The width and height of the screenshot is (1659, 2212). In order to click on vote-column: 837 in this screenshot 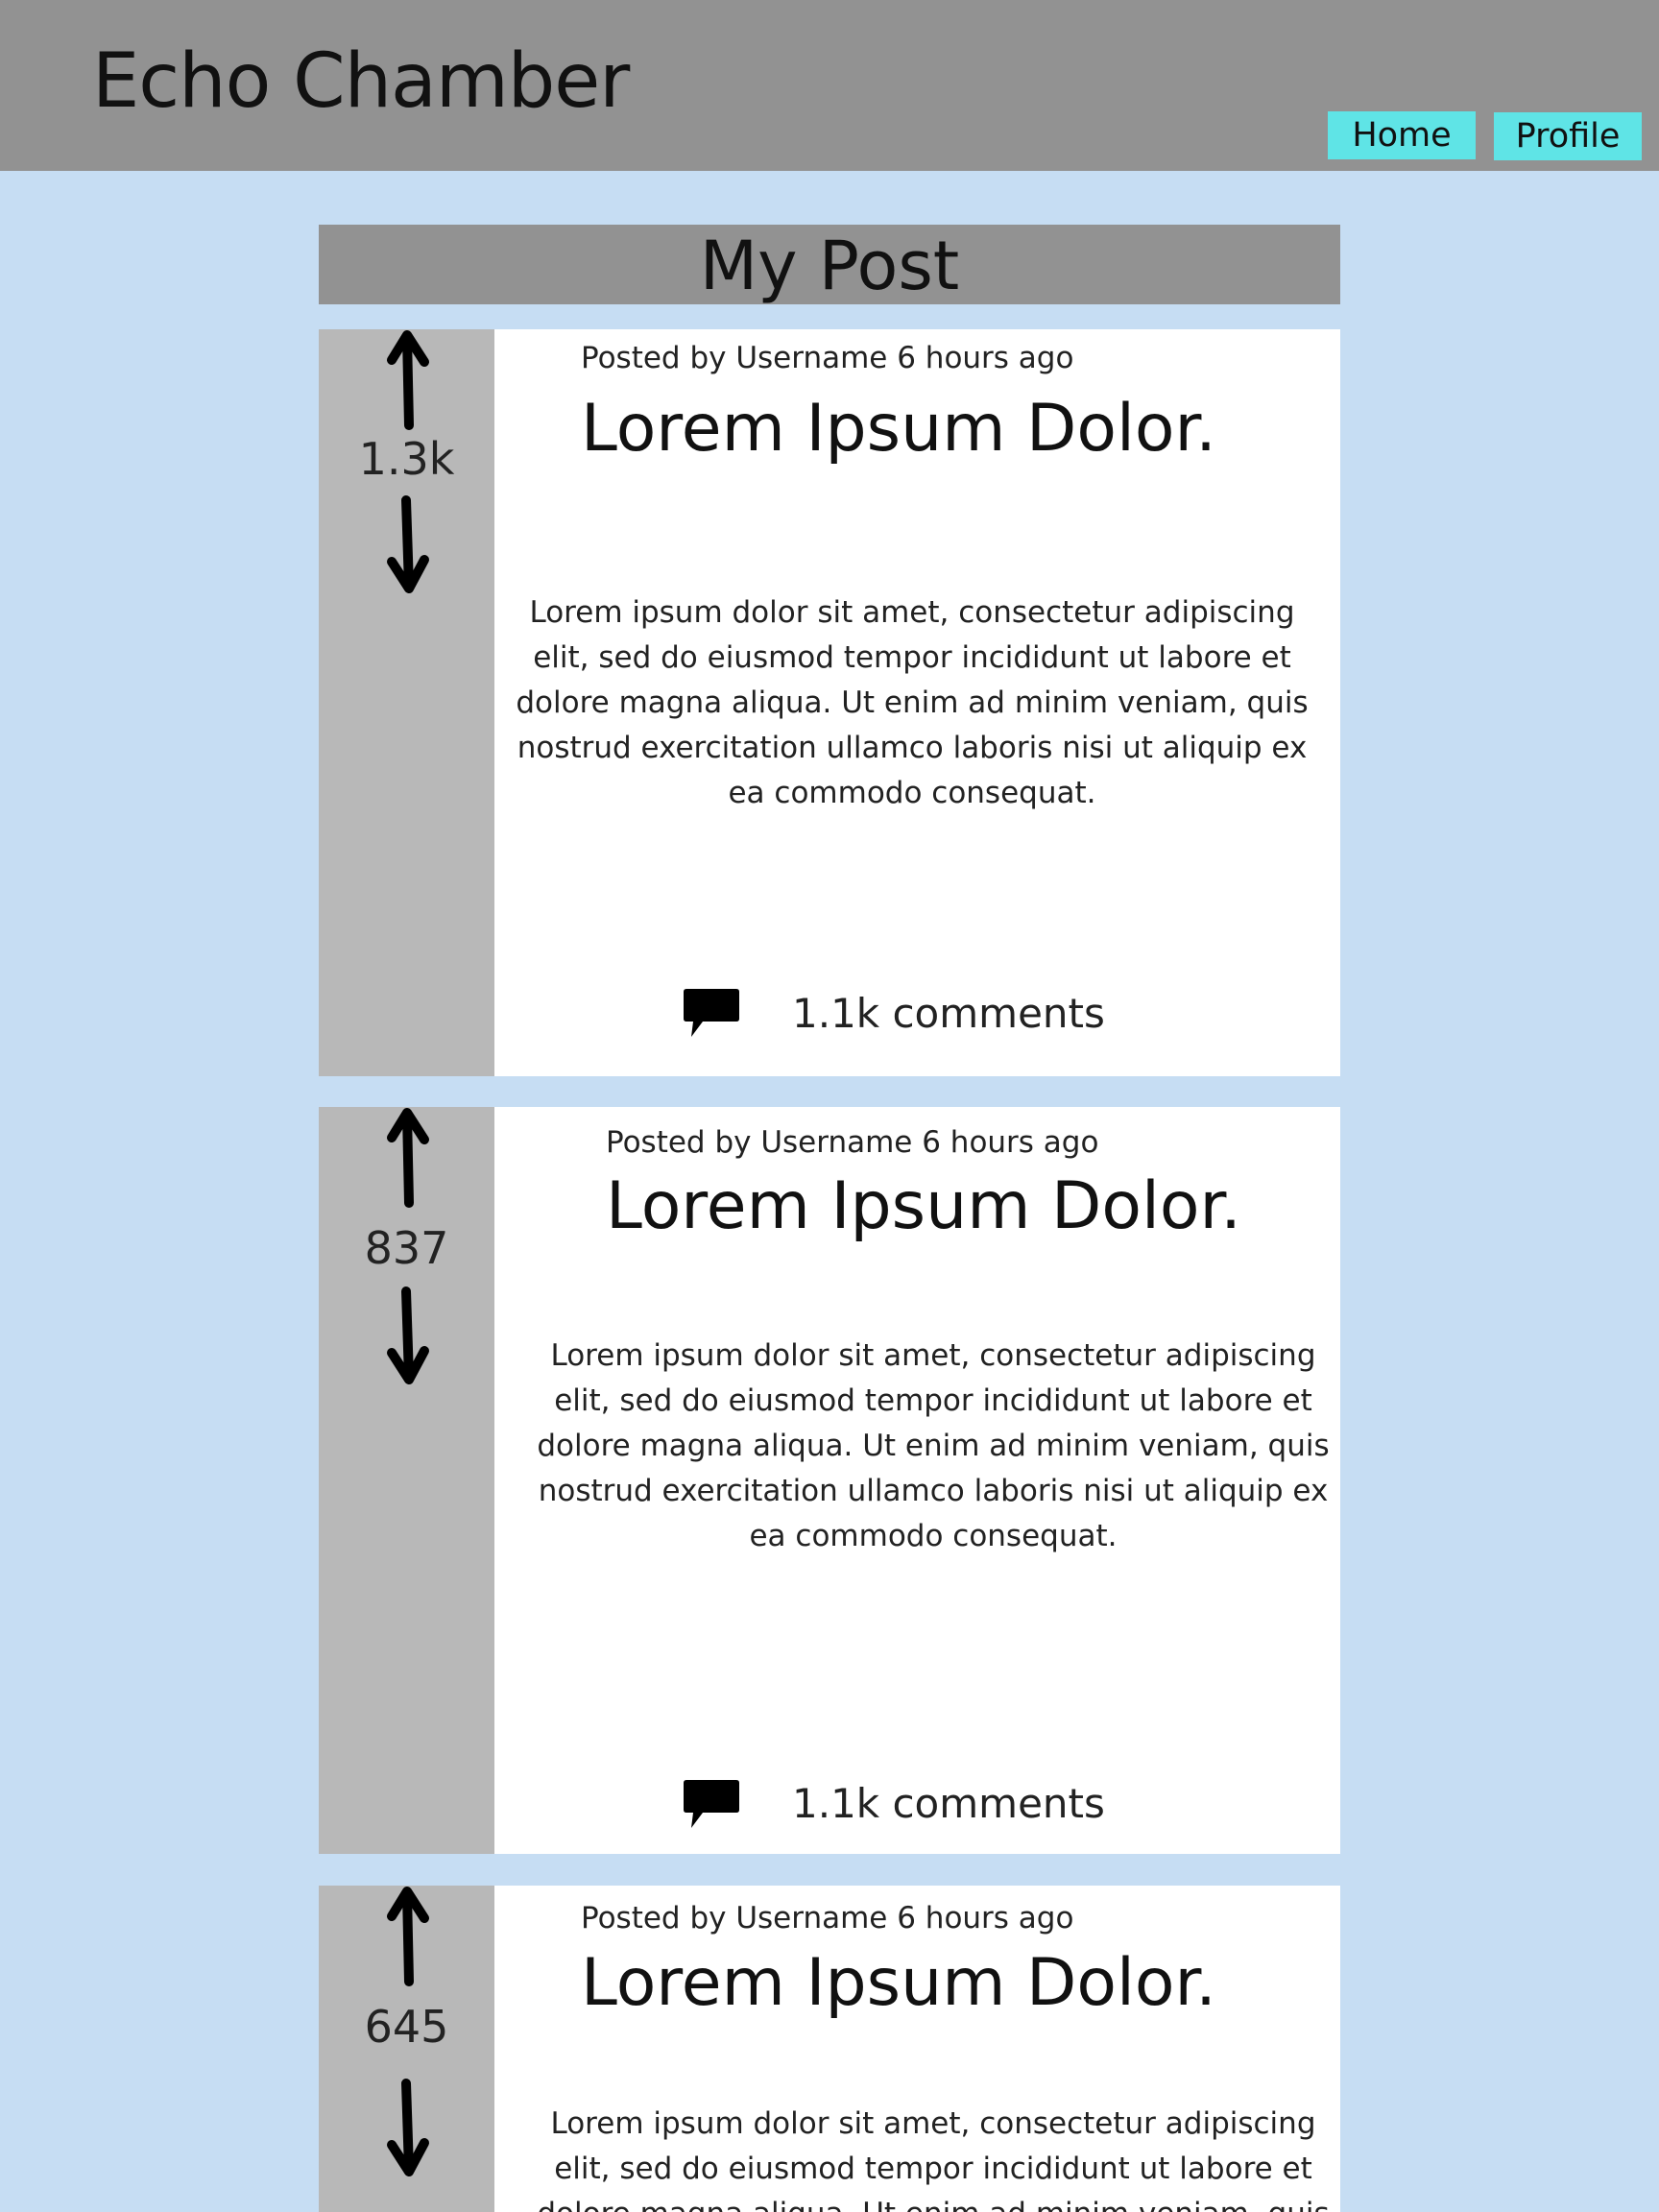, I will do `click(406, 1480)`.